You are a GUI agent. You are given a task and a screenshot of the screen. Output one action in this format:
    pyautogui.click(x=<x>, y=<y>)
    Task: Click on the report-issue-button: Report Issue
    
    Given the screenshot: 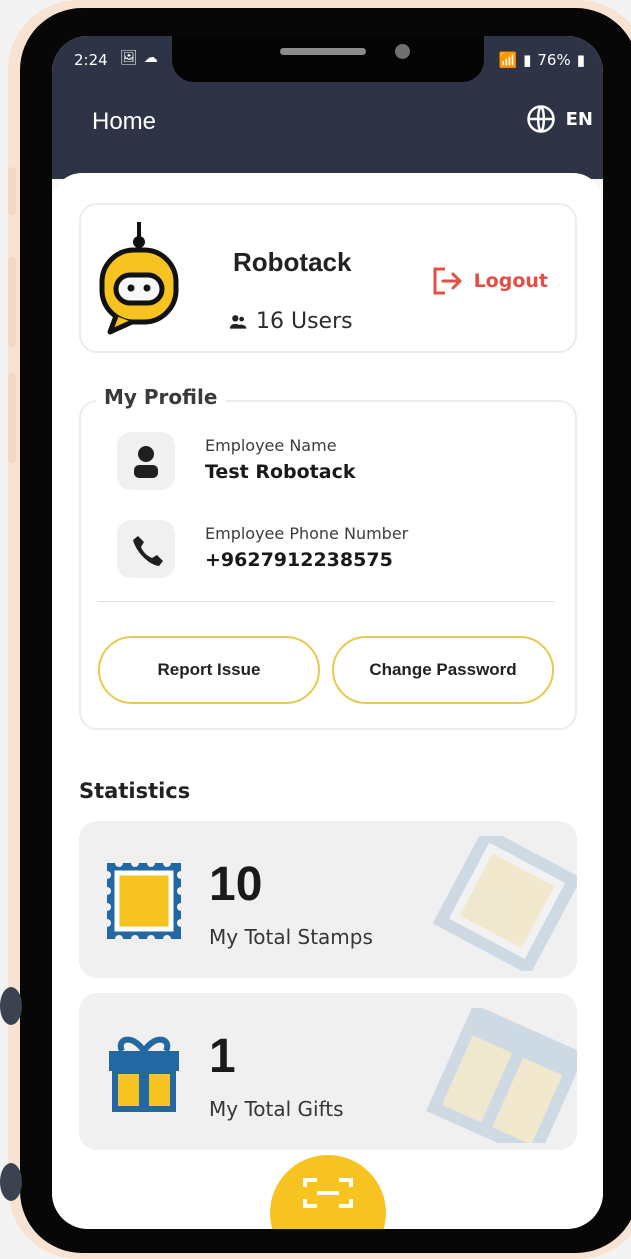 What is the action you would take?
    pyautogui.click(x=209, y=670)
    